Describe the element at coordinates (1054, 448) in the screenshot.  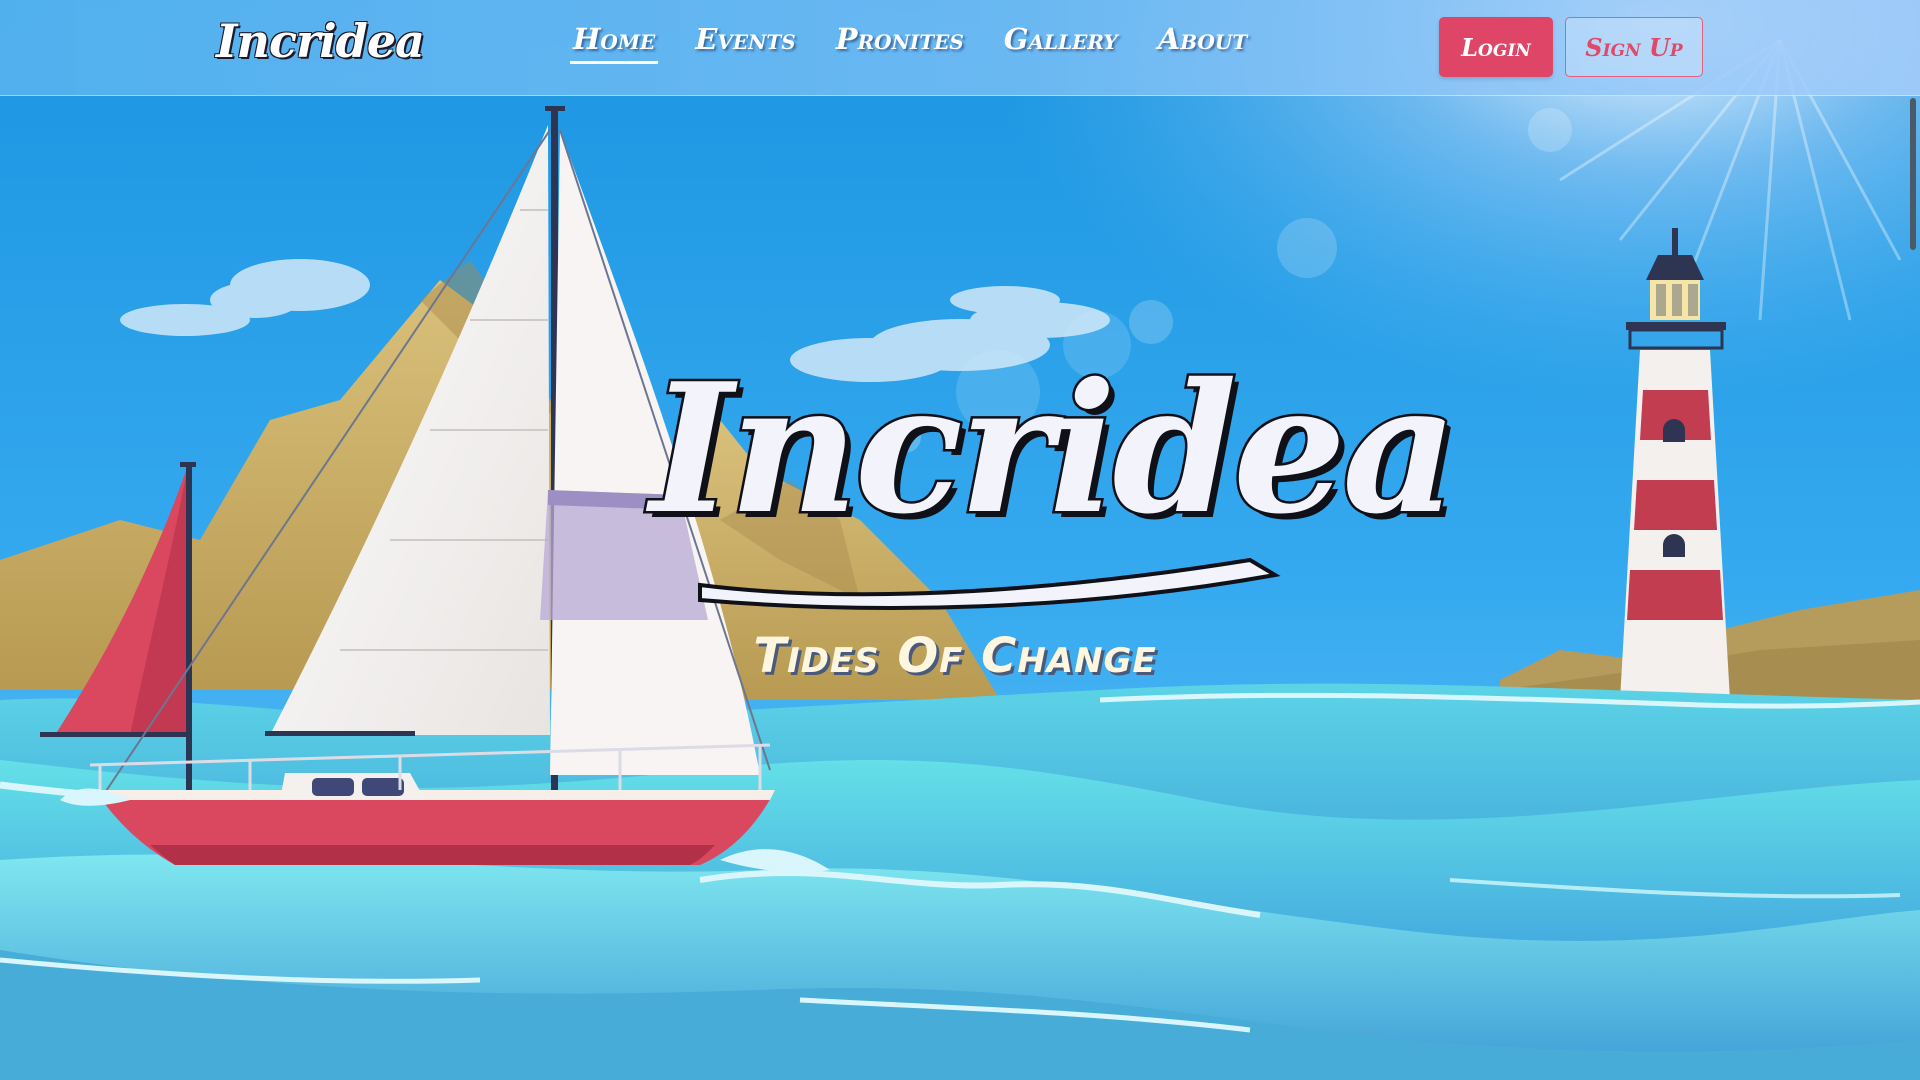
I see `hero-title: Incridea` at that location.